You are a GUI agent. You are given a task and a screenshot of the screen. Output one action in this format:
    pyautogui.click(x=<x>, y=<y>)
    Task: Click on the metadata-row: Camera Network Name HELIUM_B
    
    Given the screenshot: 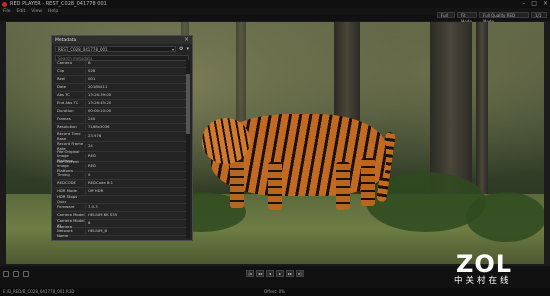 What is the action you would take?
    pyautogui.click(x=120, y=231)
    